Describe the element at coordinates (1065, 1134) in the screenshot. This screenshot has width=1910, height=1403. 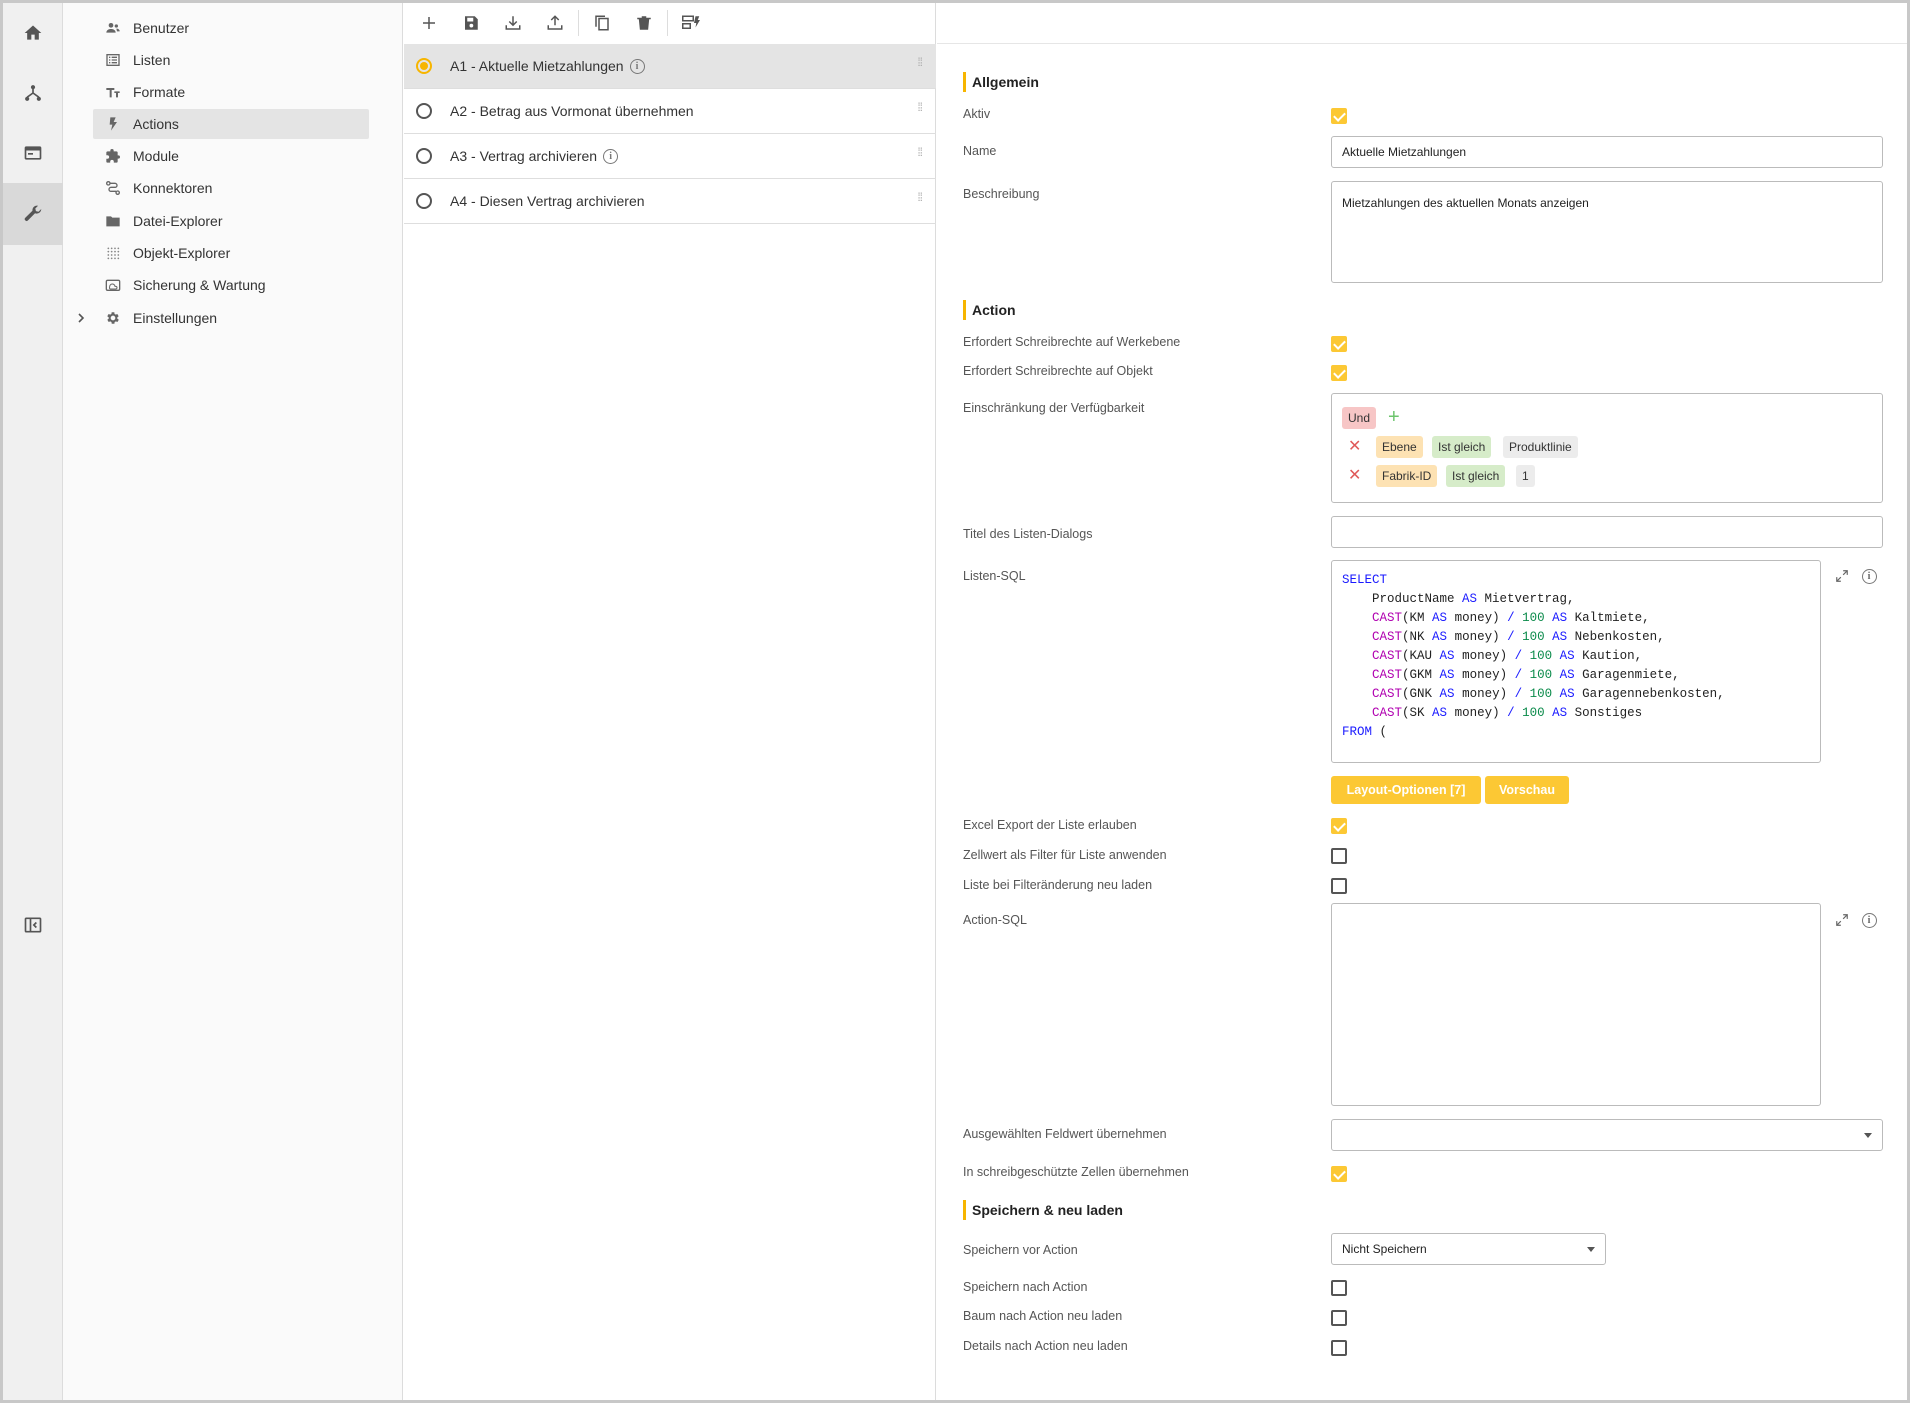
I see `field-label-feldwert: Ausgewählten Feldwert übernehmen` at that location.